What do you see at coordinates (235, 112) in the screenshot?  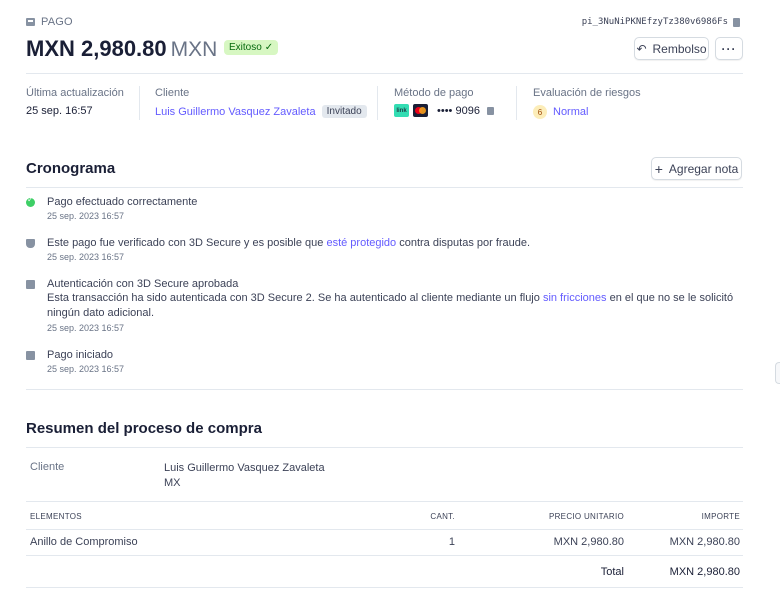 I see `customer-link: Luis Guillermo Vasquez Zavaleta` at bounding box center [235, 112].